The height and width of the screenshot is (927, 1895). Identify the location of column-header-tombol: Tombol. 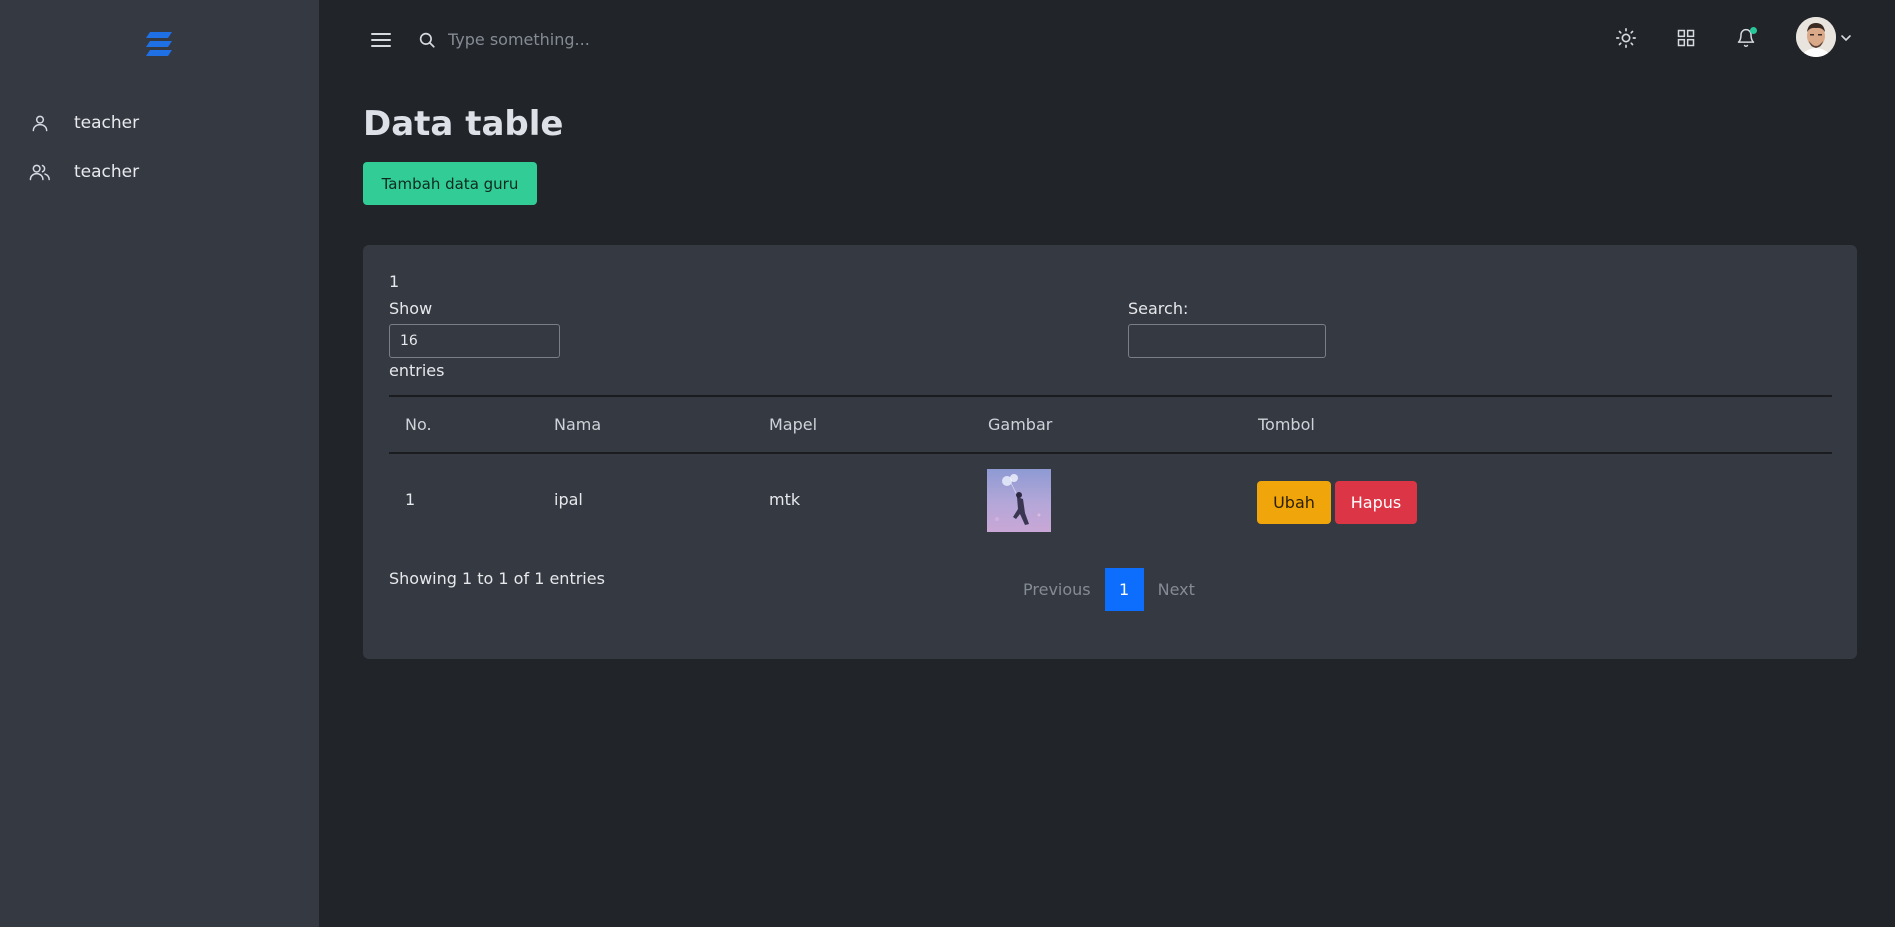
(1286, 424).